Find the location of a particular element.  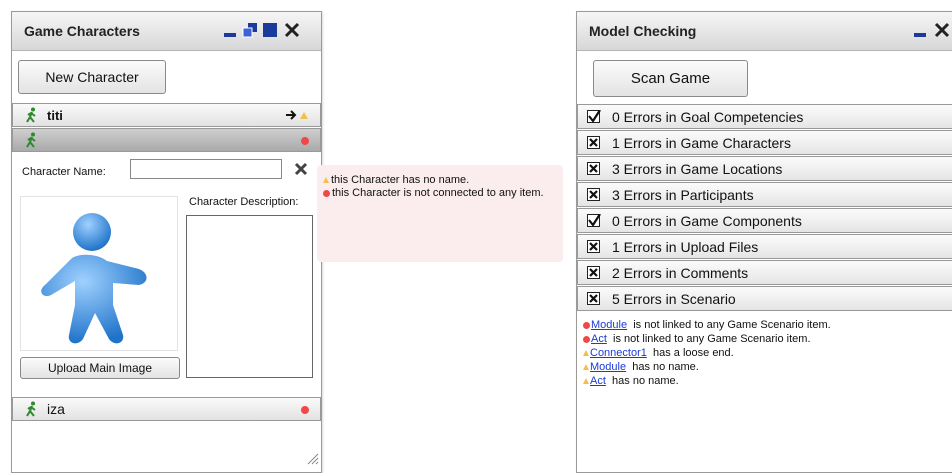

error-message: Connector1 has a loose end. is located at coordinates (658, 353).